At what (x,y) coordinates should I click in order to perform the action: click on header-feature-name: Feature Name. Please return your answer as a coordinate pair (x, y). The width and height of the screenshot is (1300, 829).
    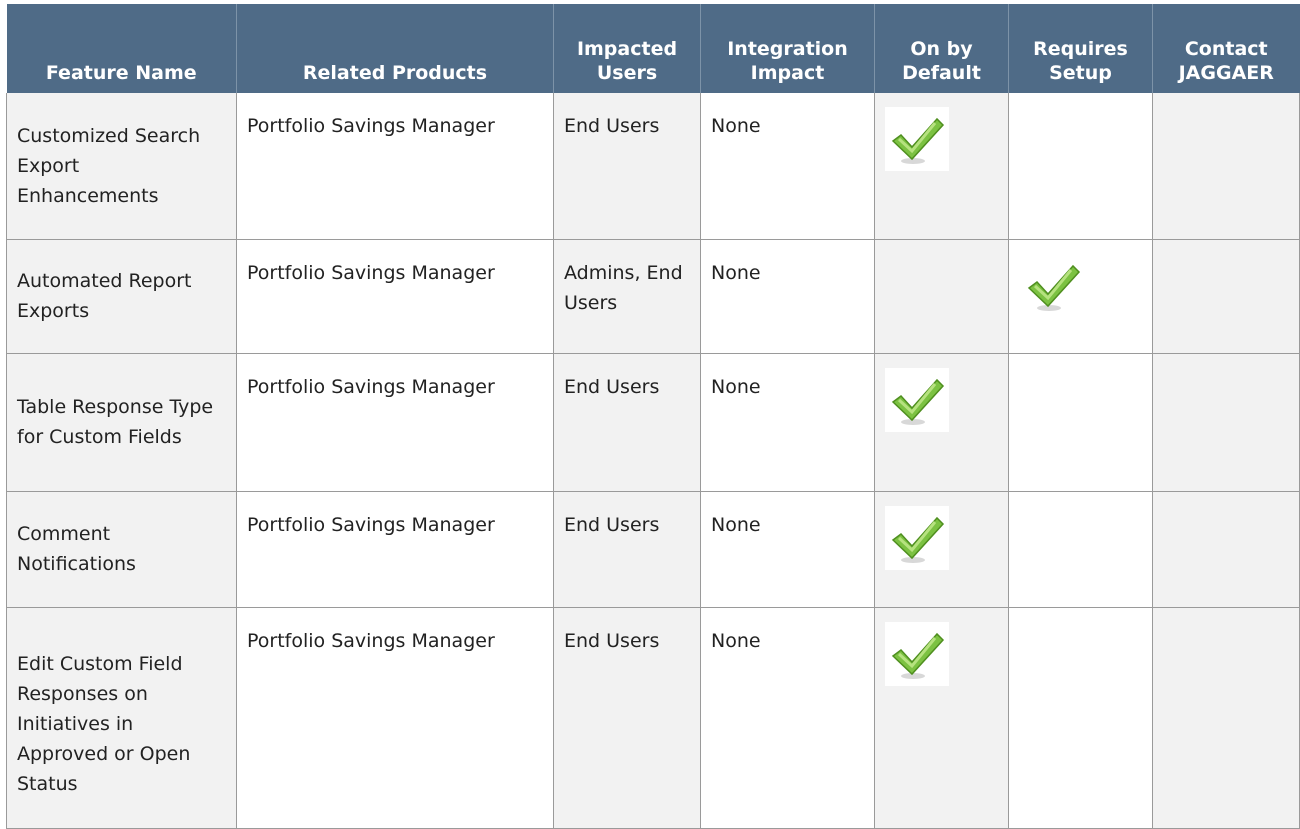
    Looking at the image, I should click on (121, 48).